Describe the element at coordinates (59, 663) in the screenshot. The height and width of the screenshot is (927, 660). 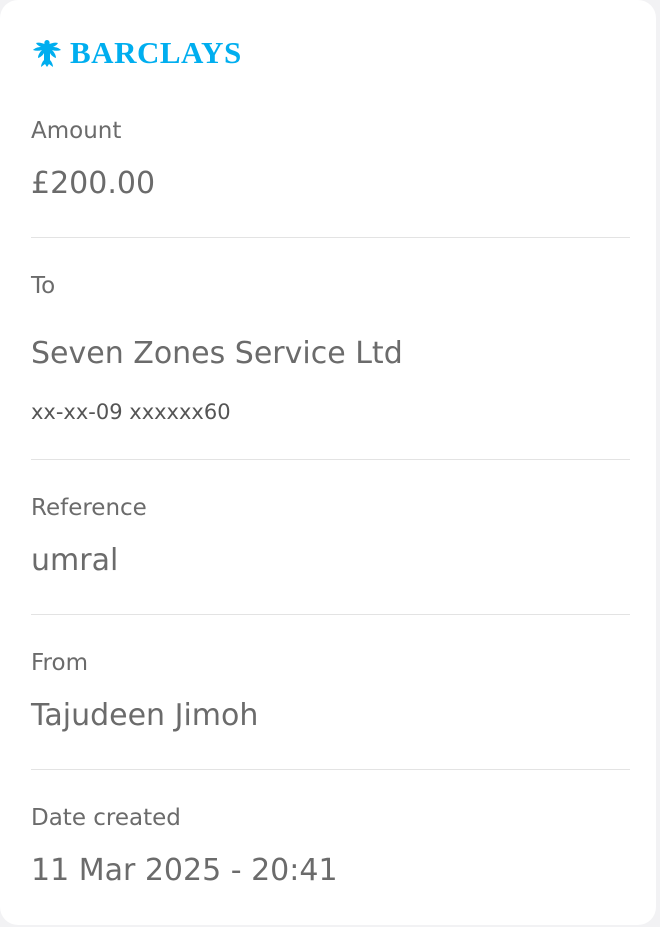
I see `from-label: From` at that location.